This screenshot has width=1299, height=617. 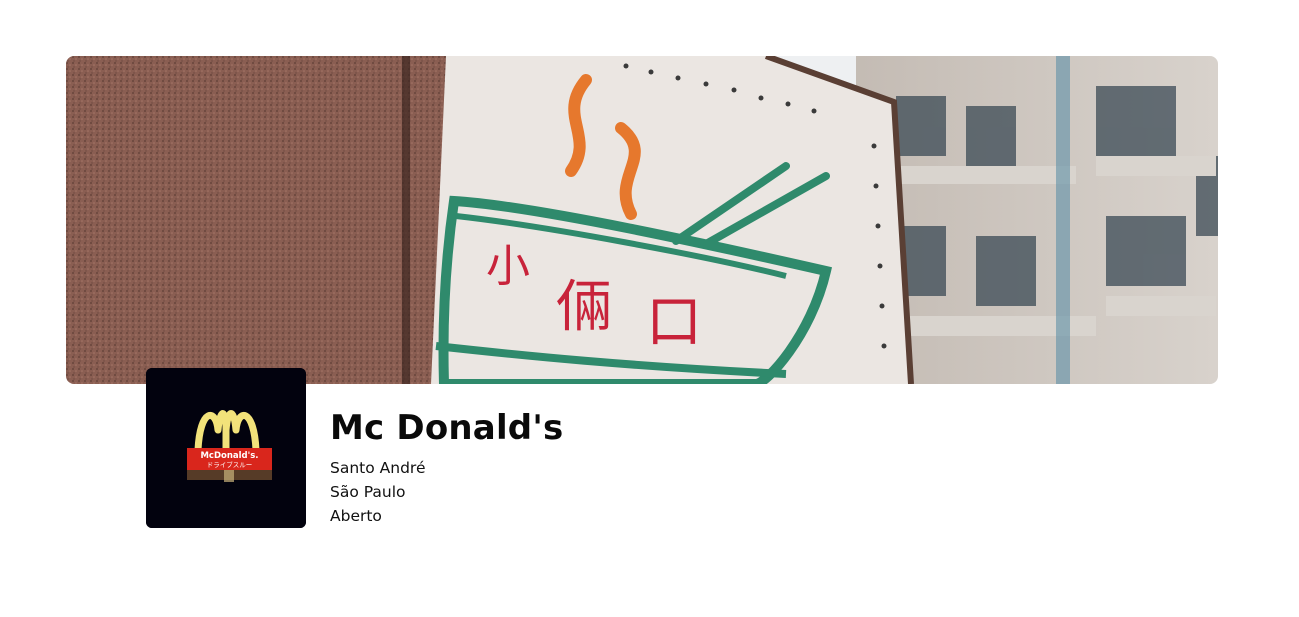 I want to click on mcdonalds-arches-icon: McDonald's. ドライブスルー, so click(x=226, y=448).